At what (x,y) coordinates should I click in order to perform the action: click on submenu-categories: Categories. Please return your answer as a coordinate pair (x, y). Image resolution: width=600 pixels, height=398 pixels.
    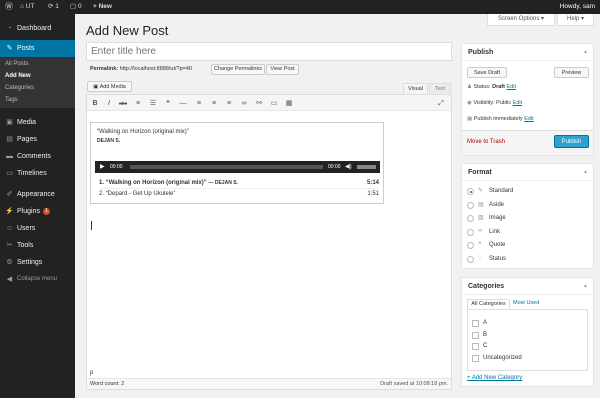
    Looking at the image, I should click on (37, 88).